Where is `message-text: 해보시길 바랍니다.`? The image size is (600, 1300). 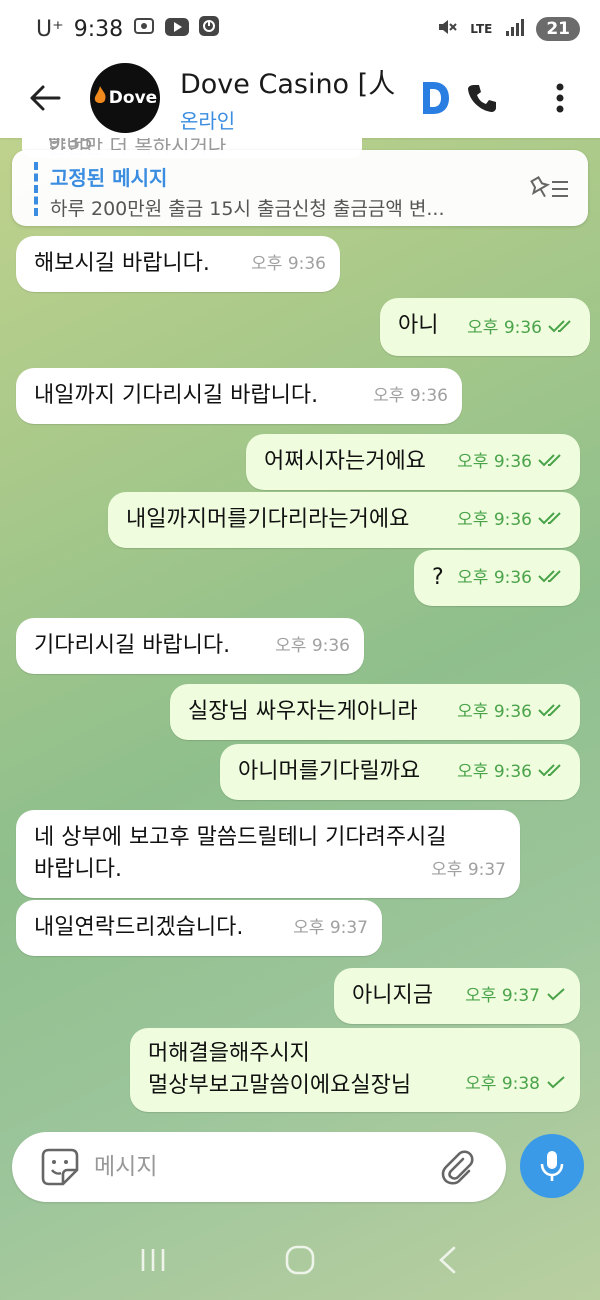
message-text: 해보시길 바랍니다. is located at coordinates (122, 263).